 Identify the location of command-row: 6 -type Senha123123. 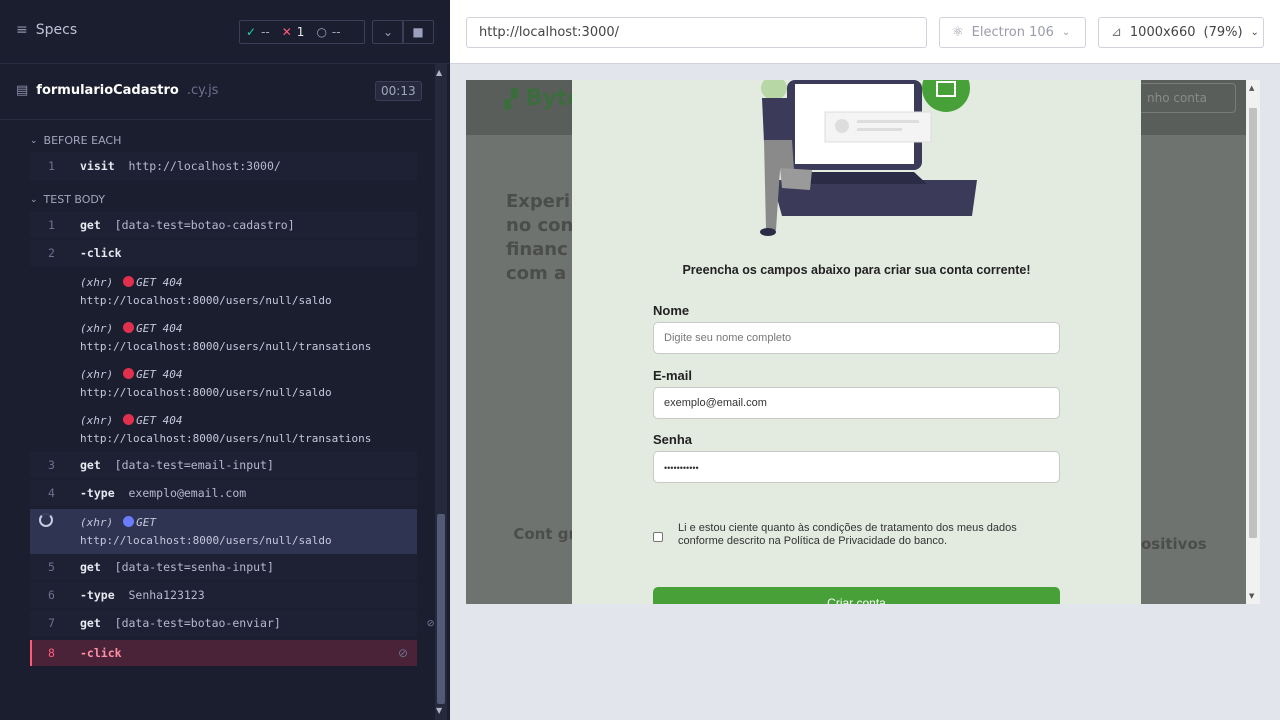
(223, 595).